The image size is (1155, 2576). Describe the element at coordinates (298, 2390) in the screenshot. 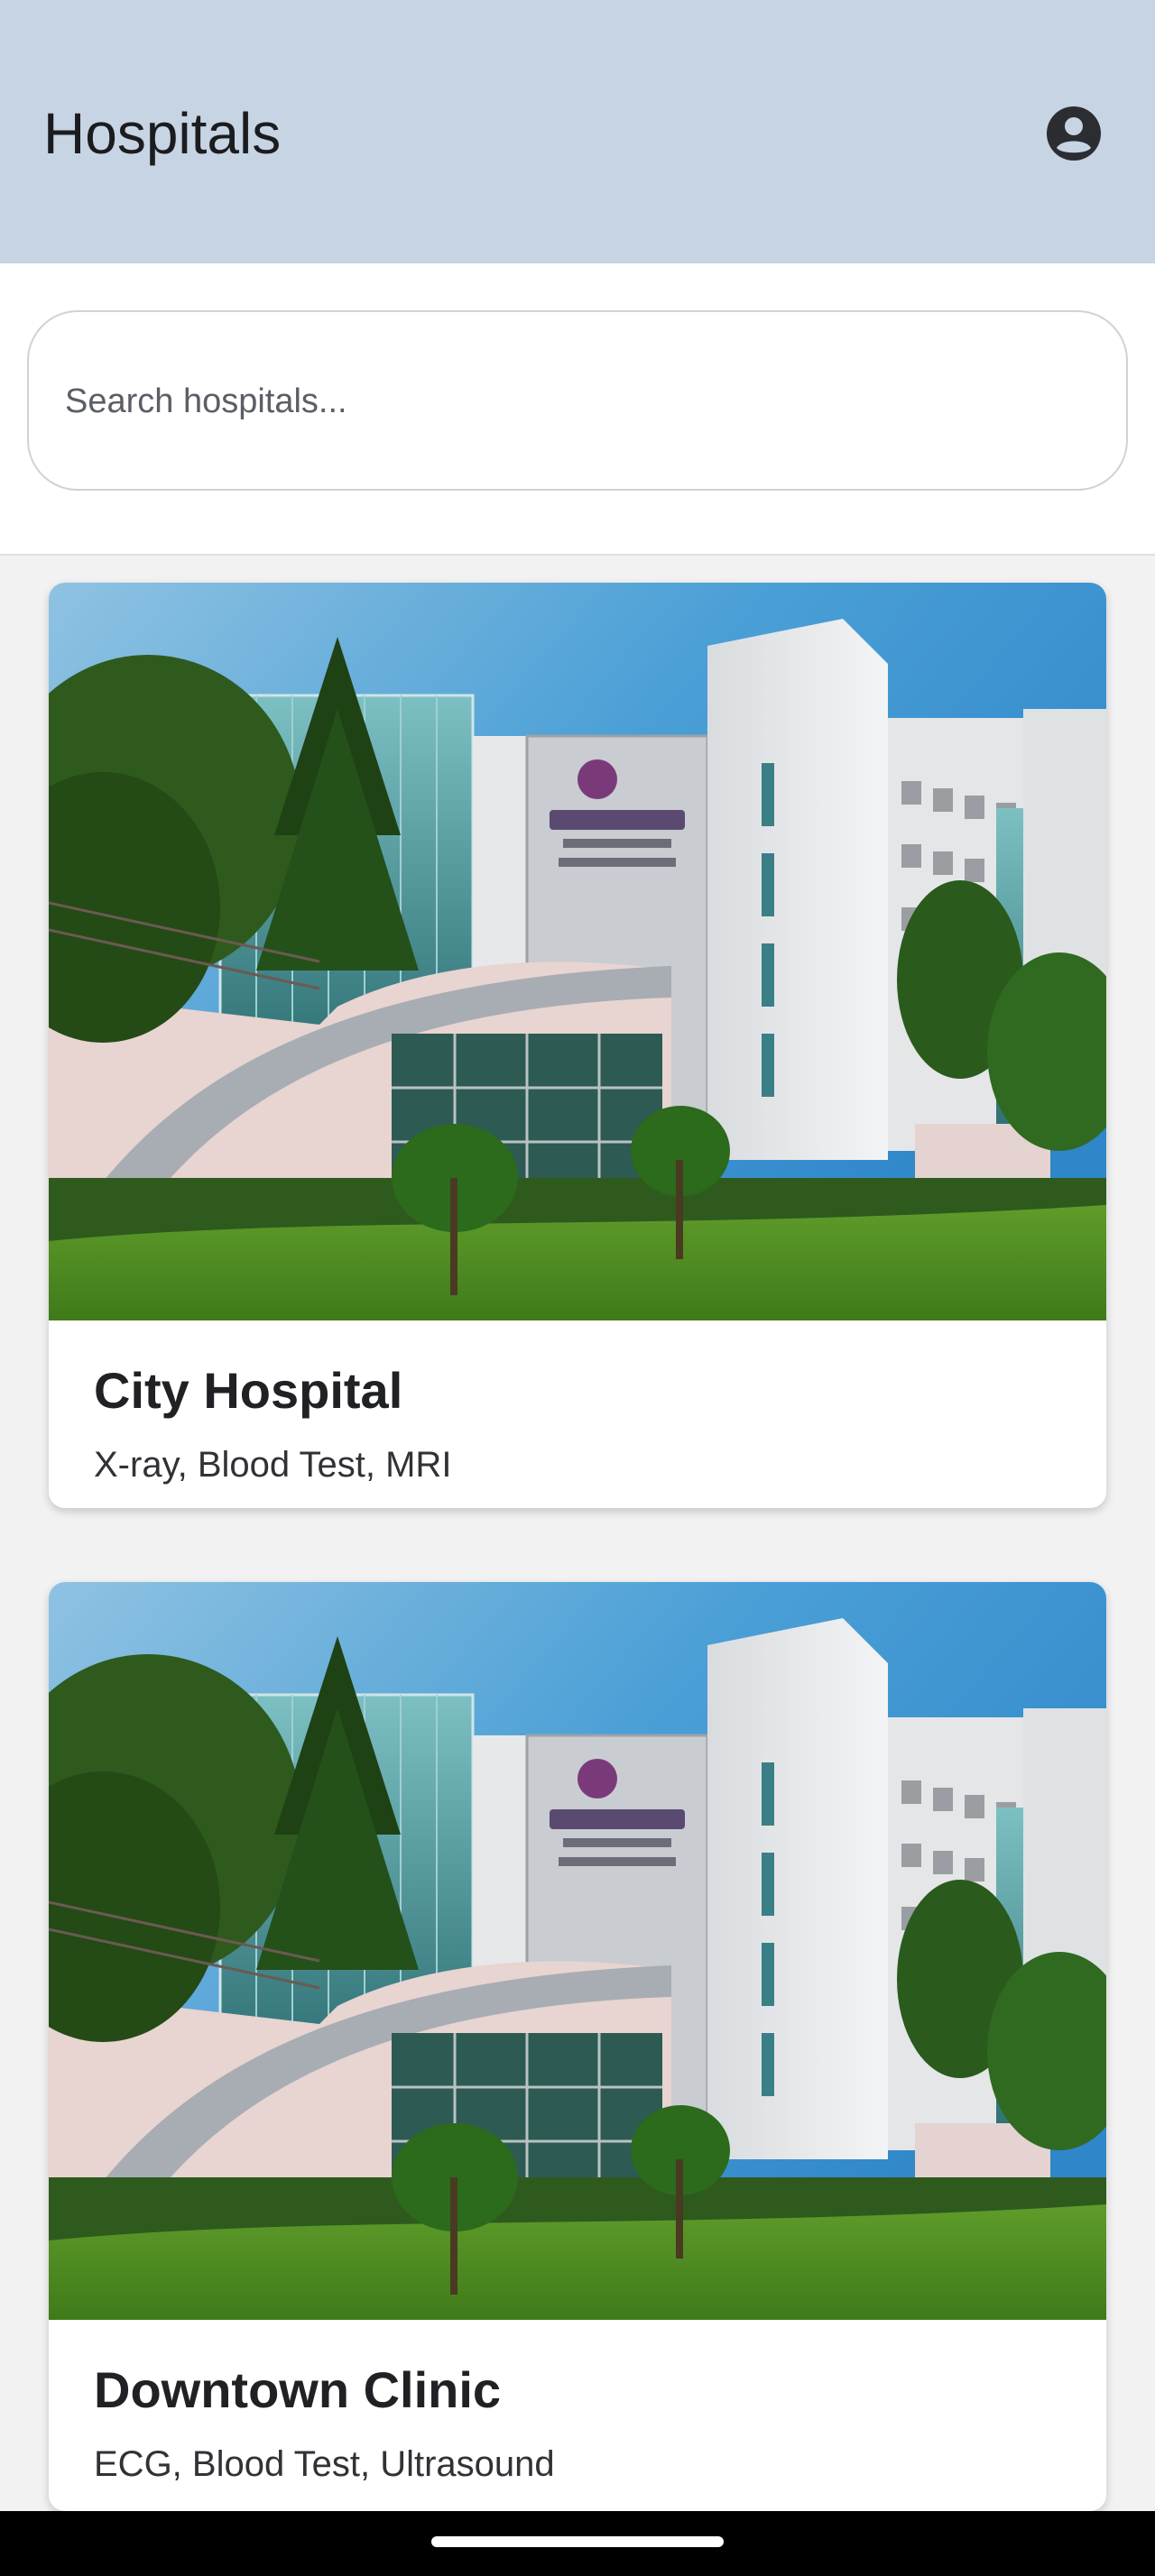

I see `hospital-name: Downtown Clinic` at that location.